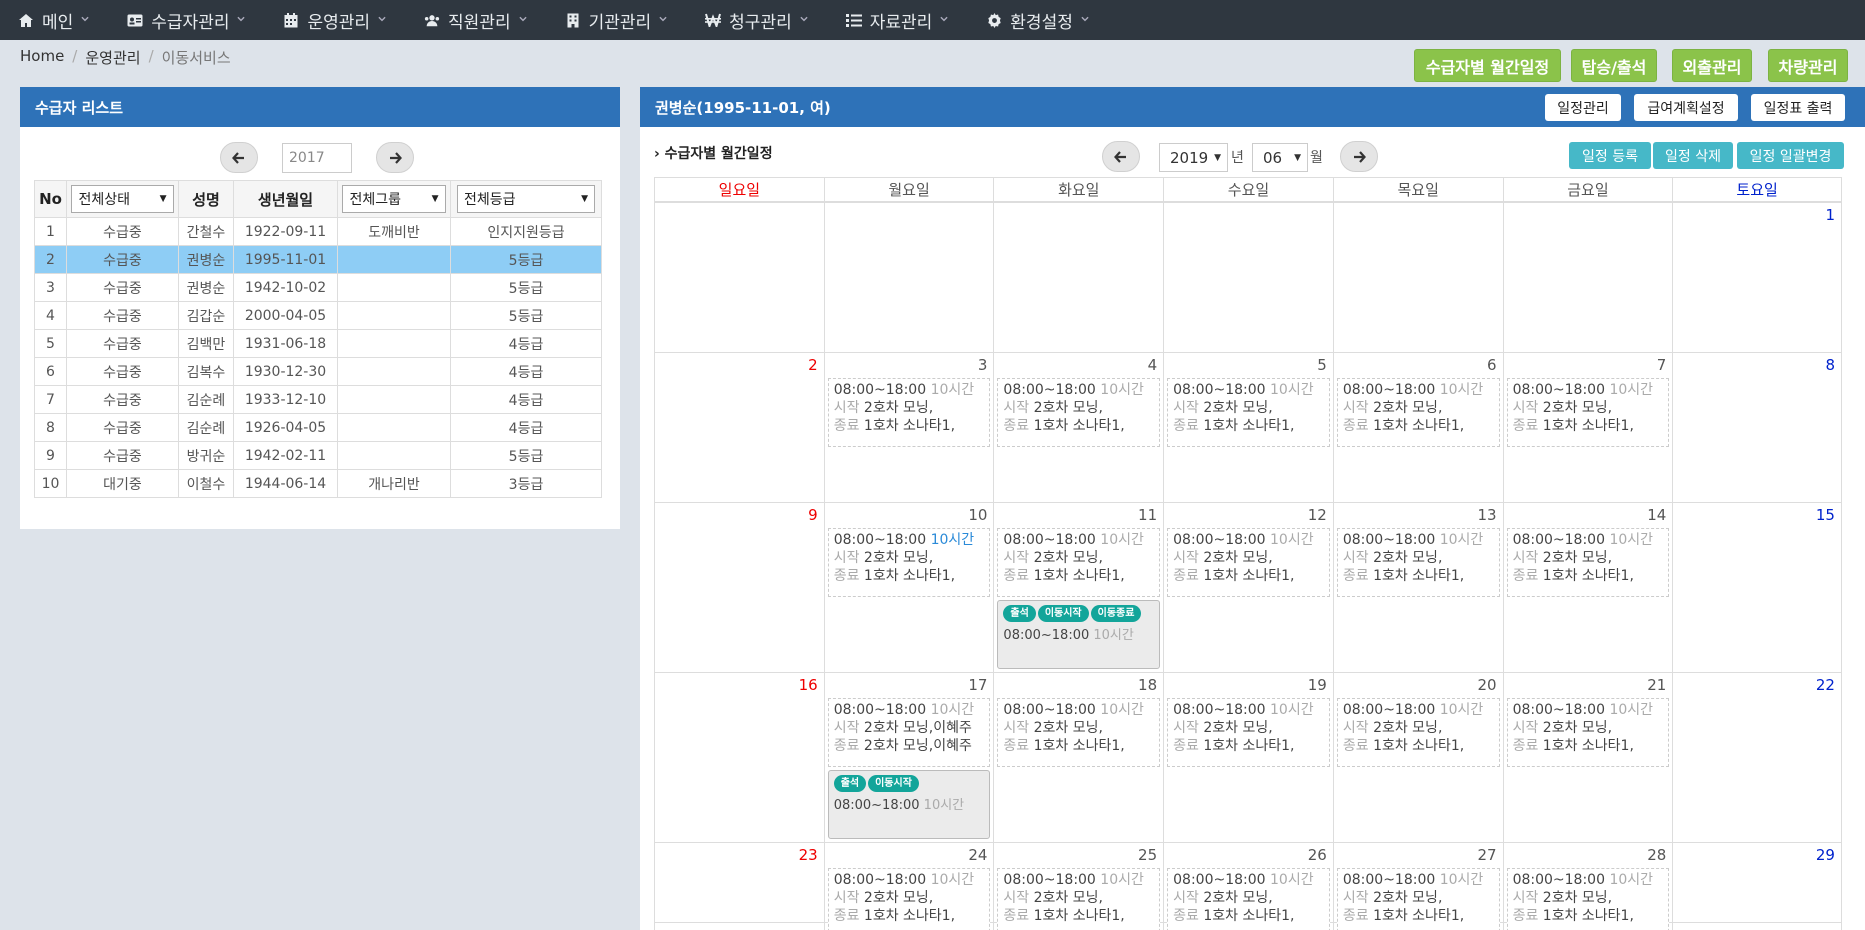 The width and height of the screenshot is (1865, 930). I want to click on prev-month-button, so click(1121, 156).